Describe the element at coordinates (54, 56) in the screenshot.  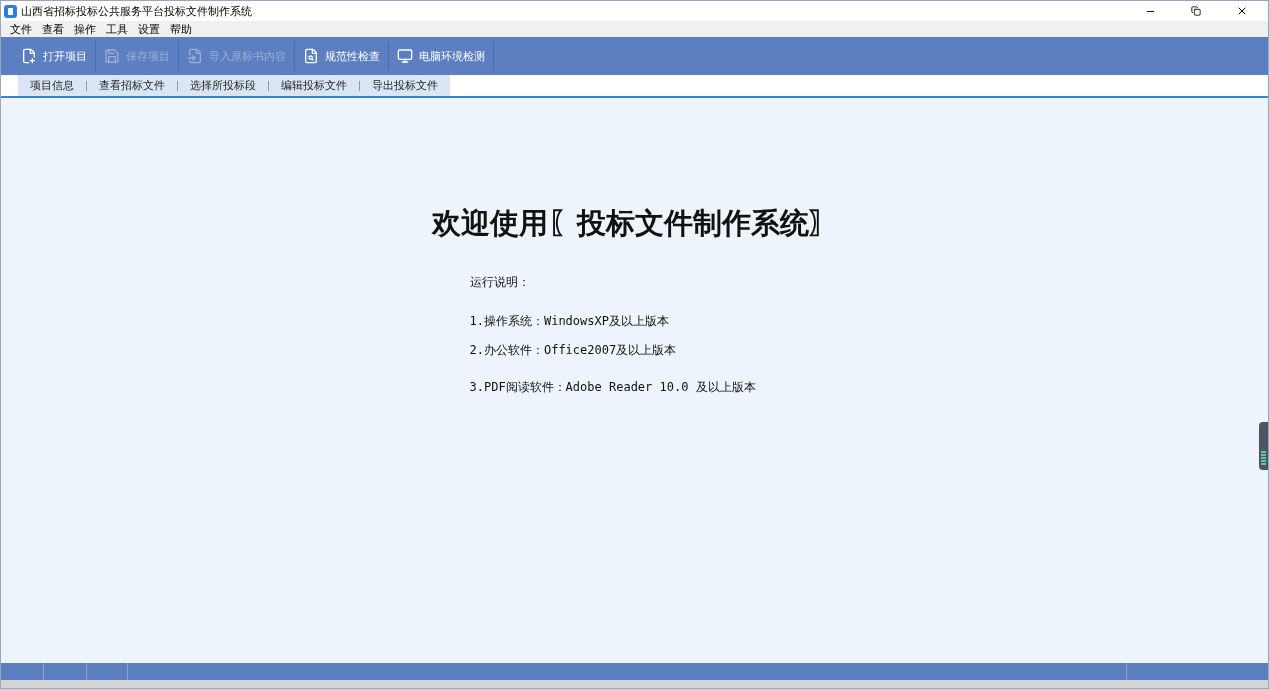
I see `toolbar-button: 打开项目` at that location.